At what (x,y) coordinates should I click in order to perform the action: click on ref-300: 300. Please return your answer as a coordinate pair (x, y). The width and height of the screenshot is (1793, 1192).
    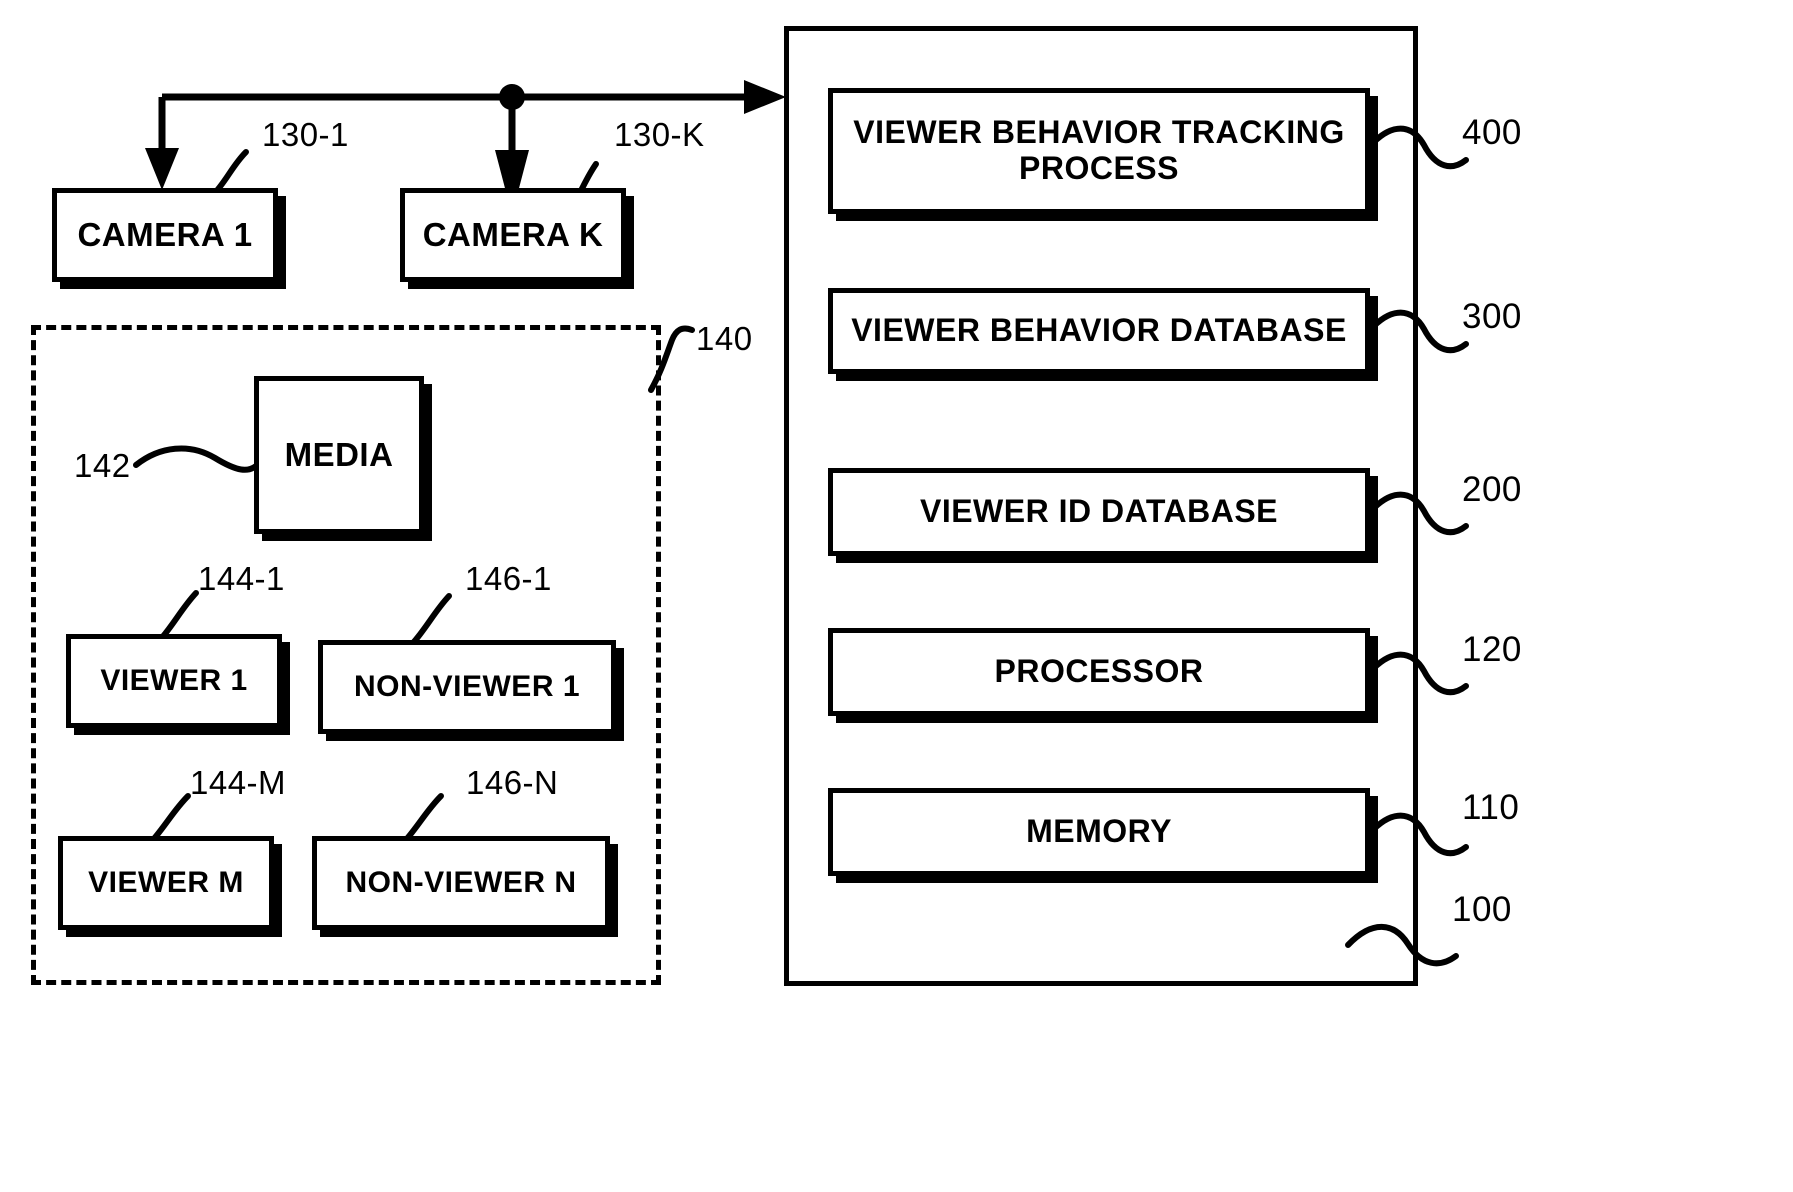
    Looking at the image, I should click on (1492, 316).